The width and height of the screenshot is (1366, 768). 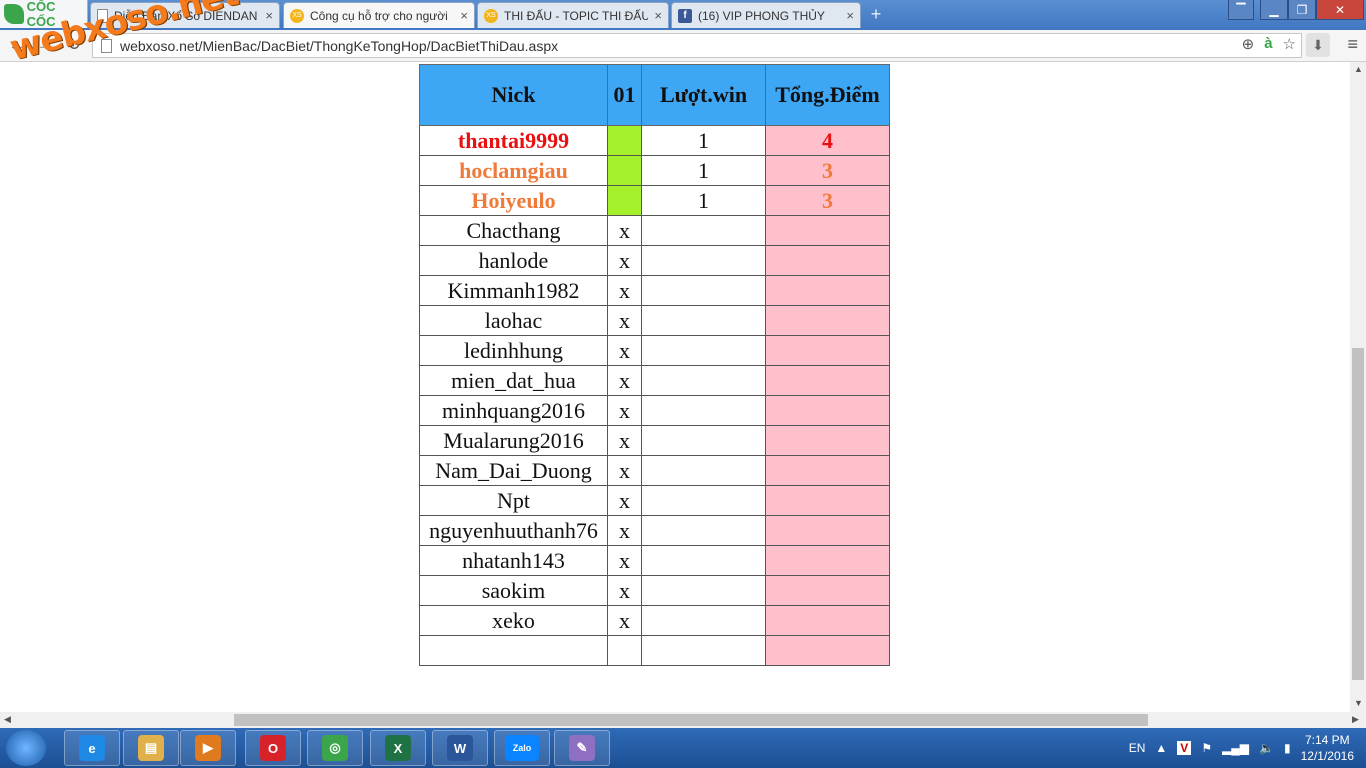 I want to click on internet-explorer-icon: e, so click(x=92, y=748).